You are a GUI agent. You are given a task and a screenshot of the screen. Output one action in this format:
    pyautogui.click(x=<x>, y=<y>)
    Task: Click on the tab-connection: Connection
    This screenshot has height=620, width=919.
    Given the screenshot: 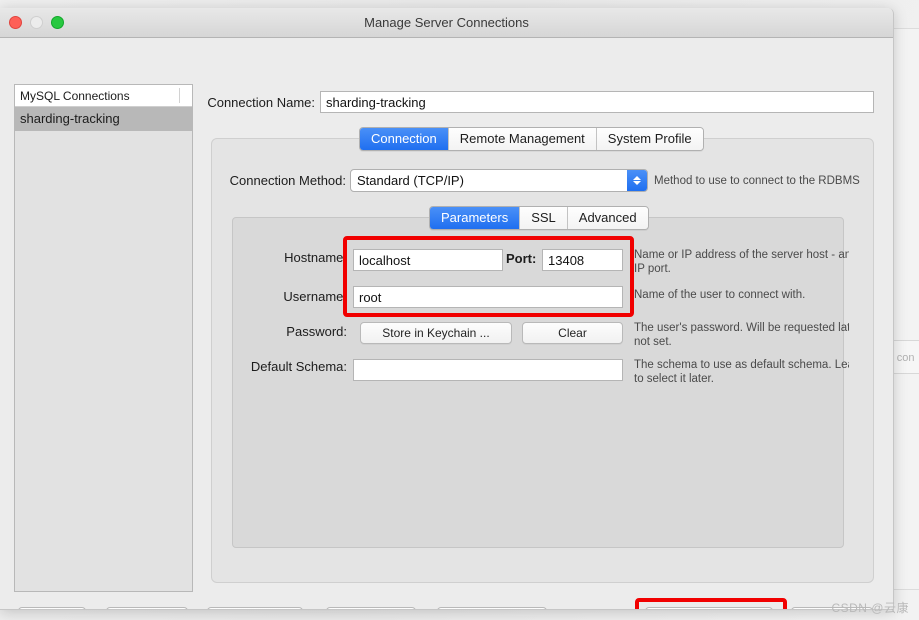 What is the action you would take?
    pyautogui.click(x=404, y=139)
    